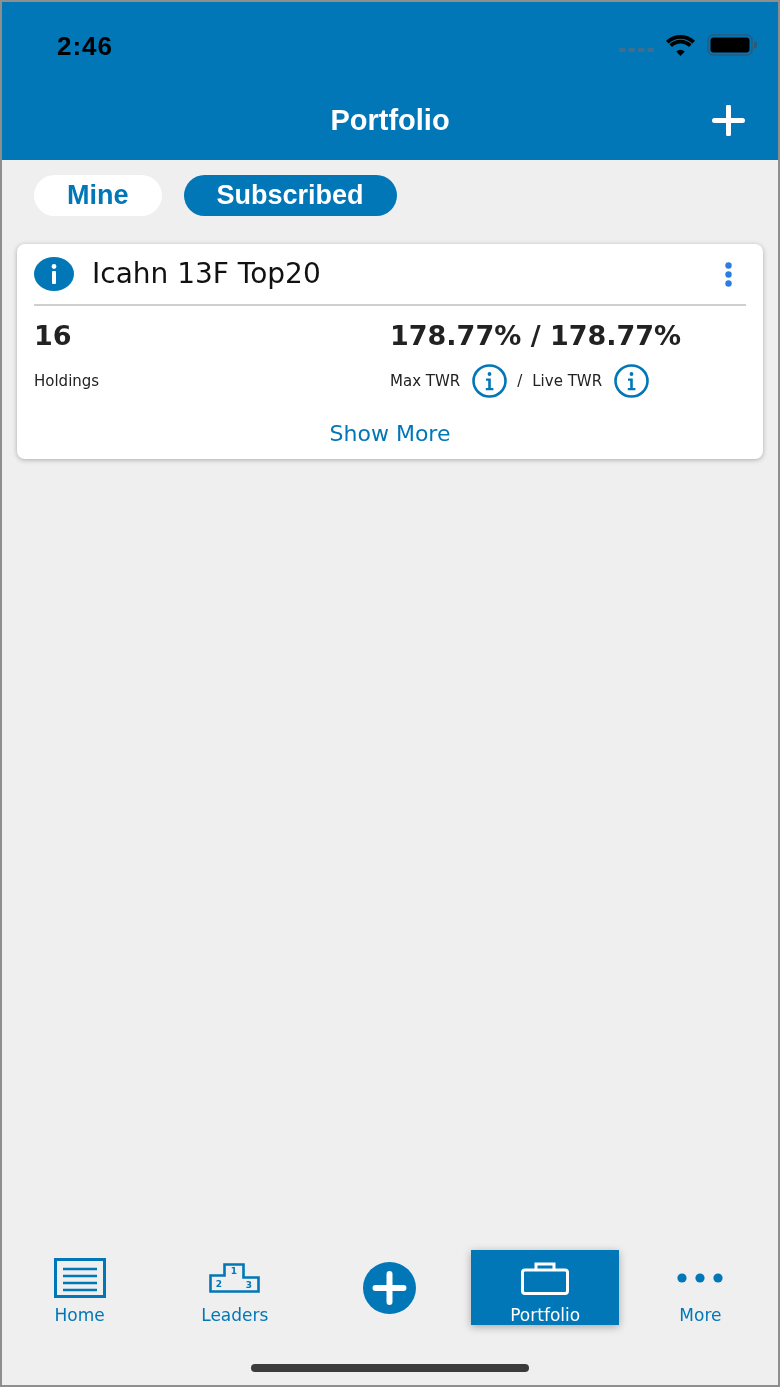 The image size is (780, 1387). What do you see at coordinates (545, 1278) in the screenshot?
I see `briefcase-icon` at bounding box center [545, 1278].